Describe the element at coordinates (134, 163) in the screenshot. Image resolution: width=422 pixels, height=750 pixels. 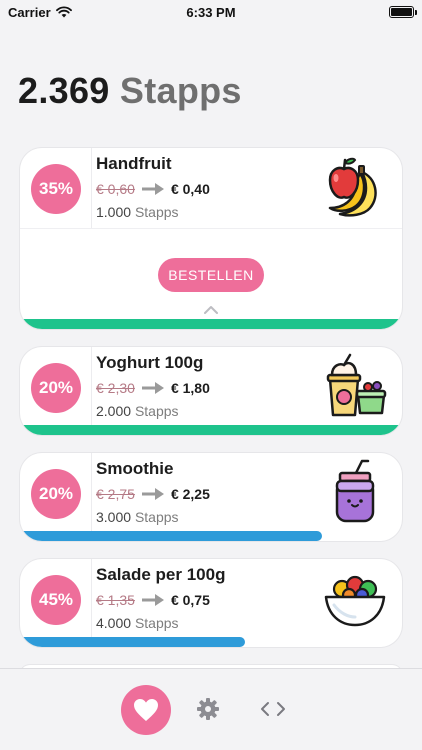
I see `product-name: Handfruit` at that location.